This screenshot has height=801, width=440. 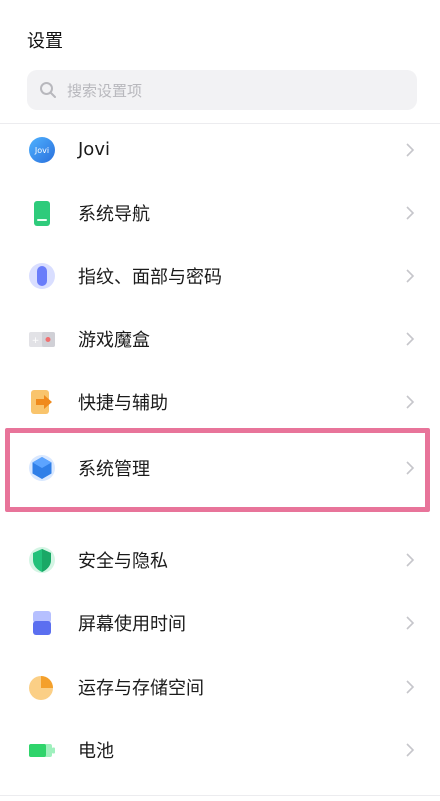 I want to click on settings-item-label: 快捷与辅助, so click(x=123, y=403).